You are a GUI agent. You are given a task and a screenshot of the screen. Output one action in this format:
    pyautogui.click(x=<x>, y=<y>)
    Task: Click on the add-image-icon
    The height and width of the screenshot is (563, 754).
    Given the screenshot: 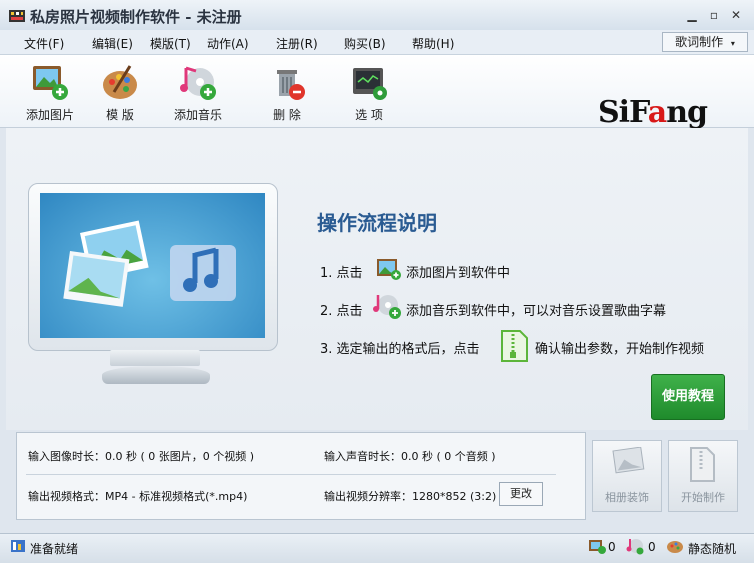 What is the action you would take?
    pyautogui.click(x=50, y=82)
    